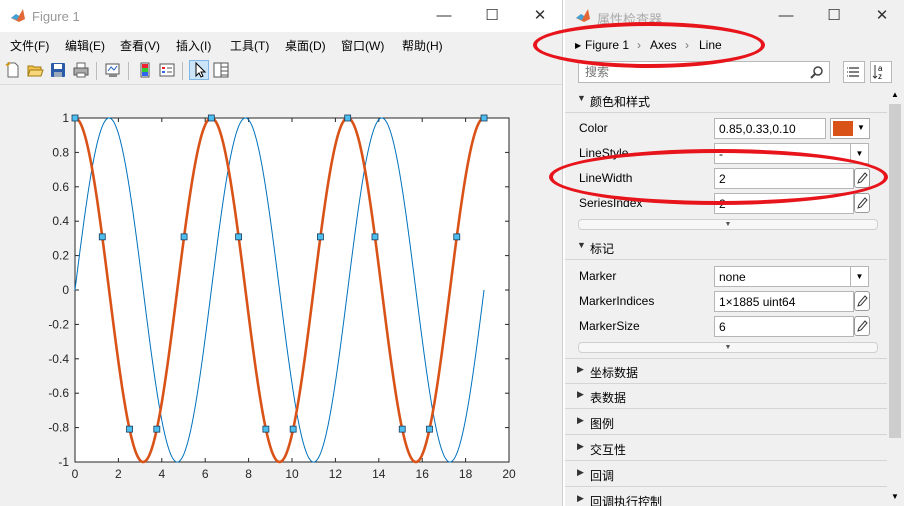 The width and height of the screenshot is (904, 506). Describe the element at coordinates (281, 71) in the screenshot. I see `figure-toolbar` at that location.